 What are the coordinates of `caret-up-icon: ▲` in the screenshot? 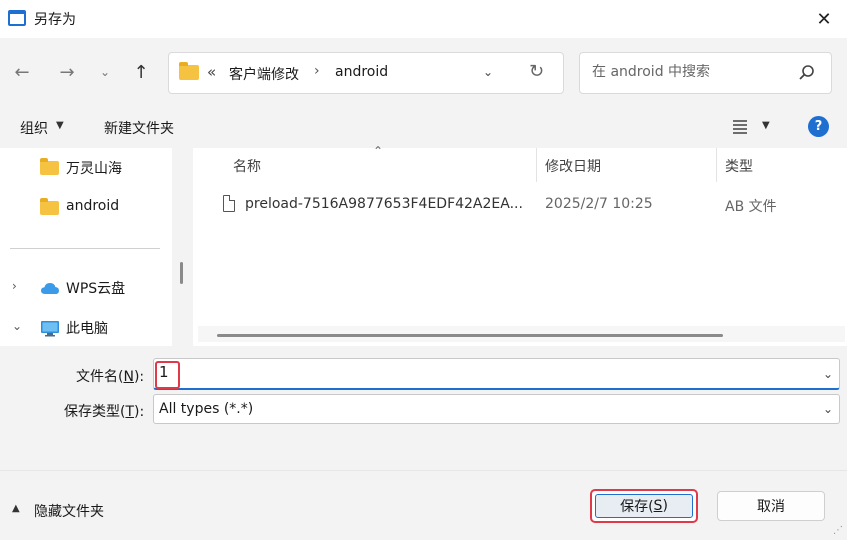 It's located at (16, 508).